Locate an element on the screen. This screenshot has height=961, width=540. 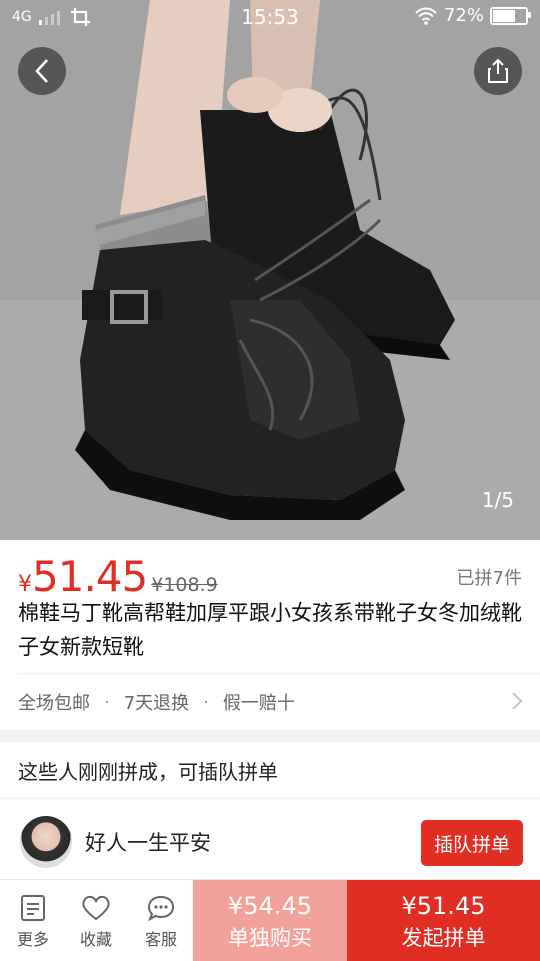
share-icon is located at coordinates (498, 70).